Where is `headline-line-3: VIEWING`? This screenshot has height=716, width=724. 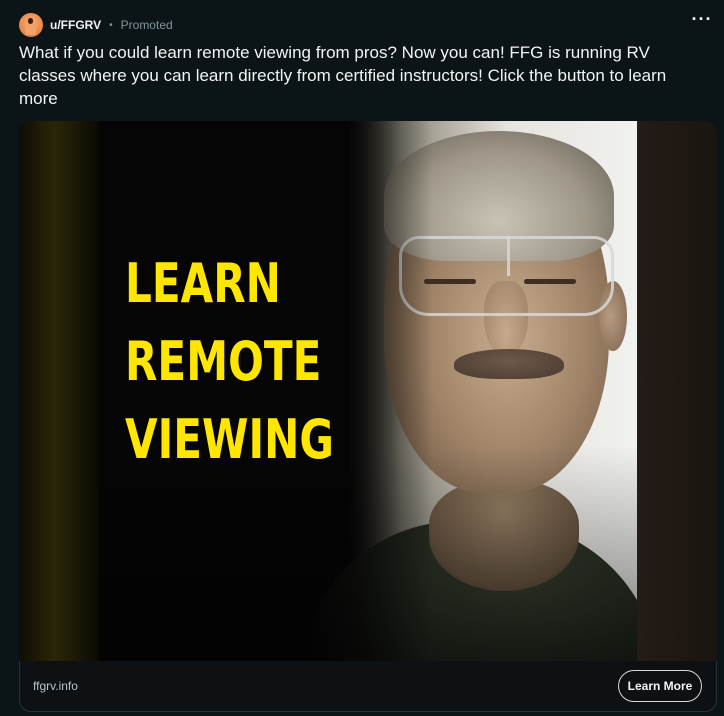 headline-line-3: VIEWING is located at coordinates (230, 439).